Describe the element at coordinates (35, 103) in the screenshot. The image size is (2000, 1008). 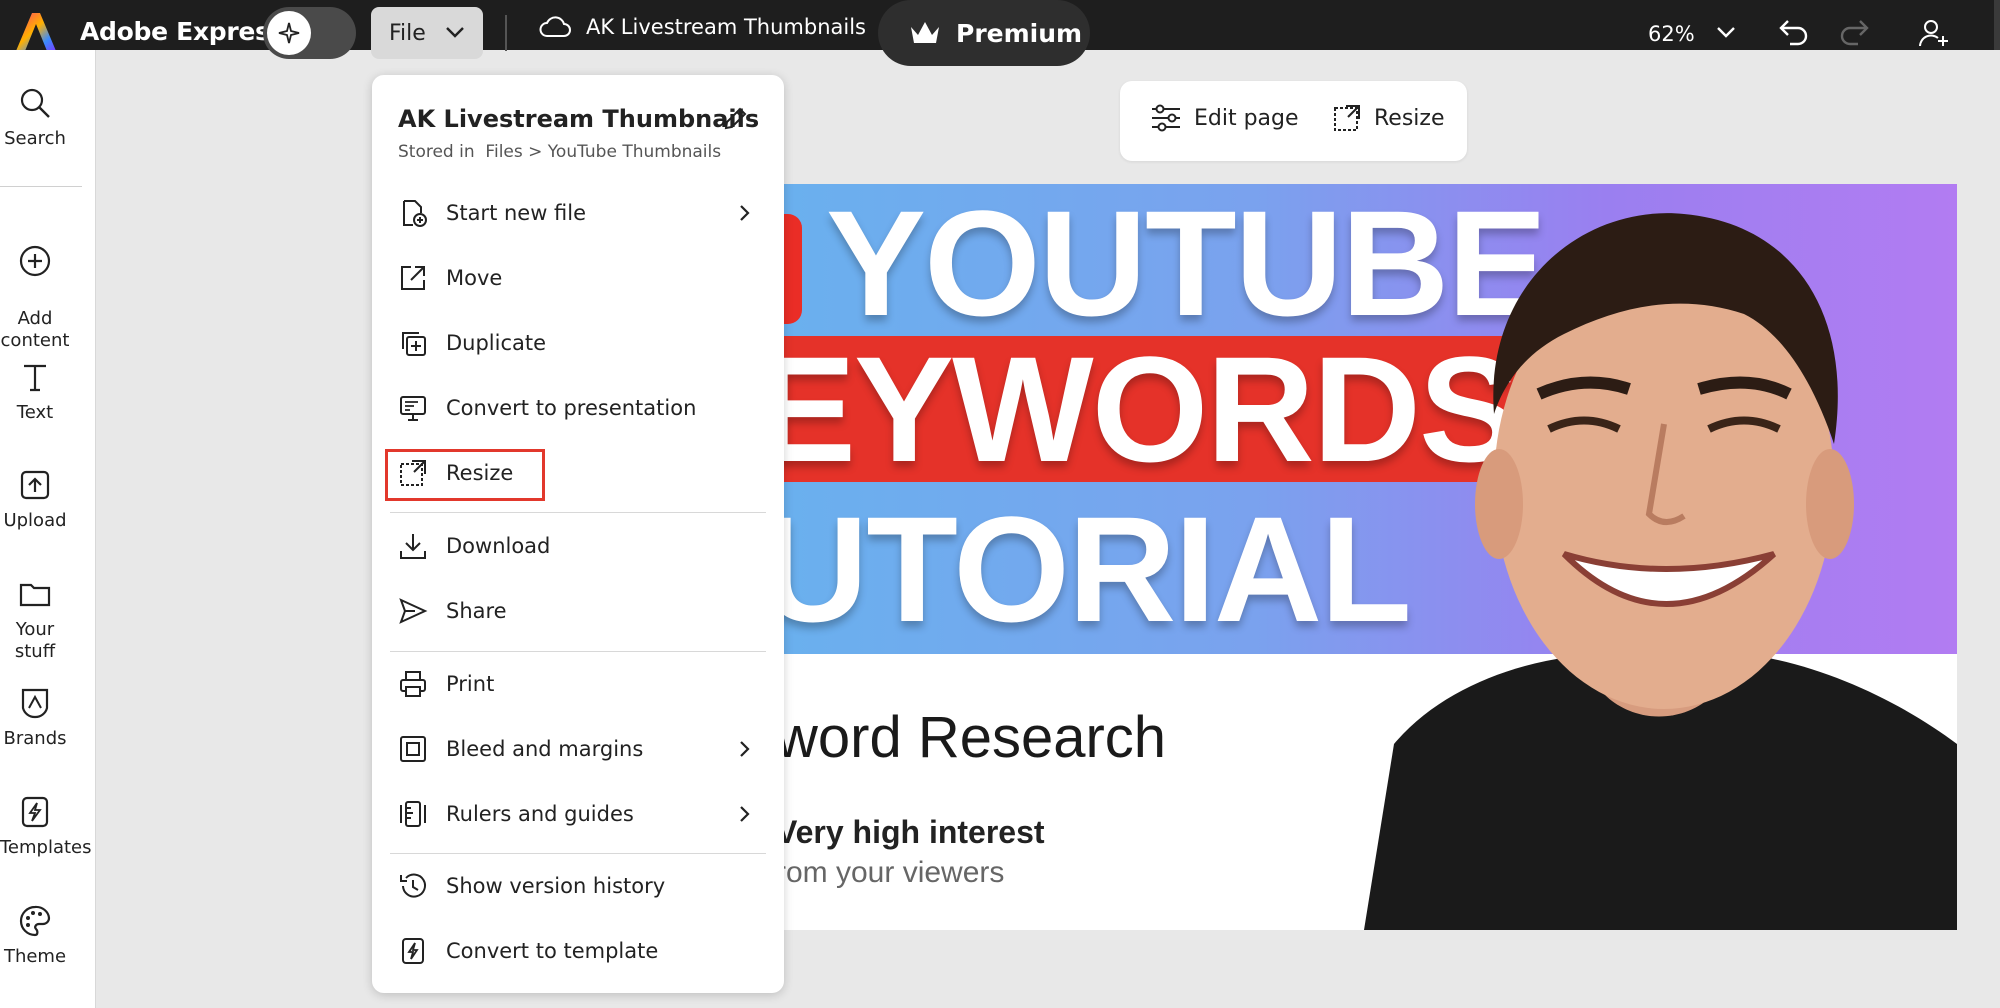
I see `search-icon` at that location.